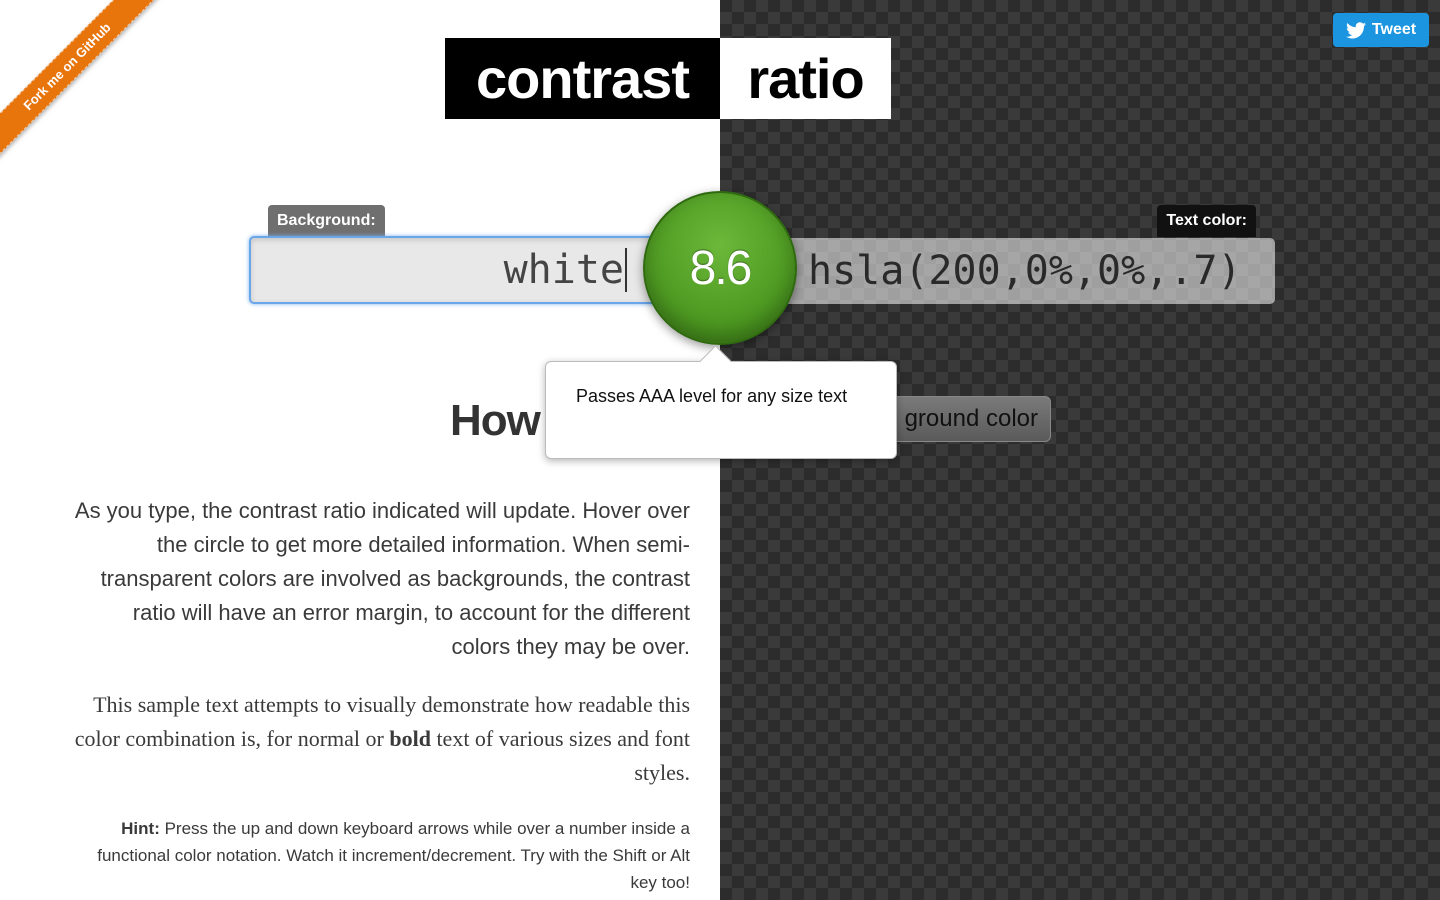 The width and height of the screenshot is (1440, 900). I want to click on sample-text-bold: bold, so click(410, 738).